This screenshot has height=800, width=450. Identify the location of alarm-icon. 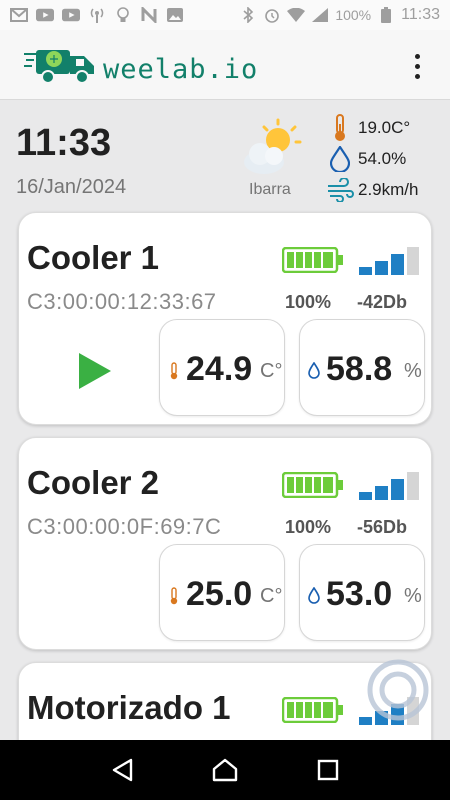
(272, 15).